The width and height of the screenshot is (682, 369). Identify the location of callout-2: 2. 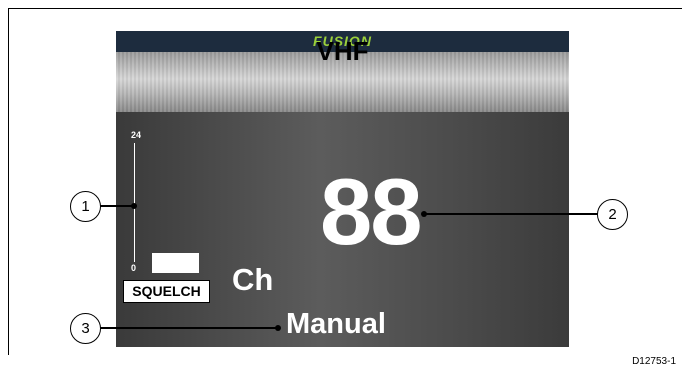
(612, 214).